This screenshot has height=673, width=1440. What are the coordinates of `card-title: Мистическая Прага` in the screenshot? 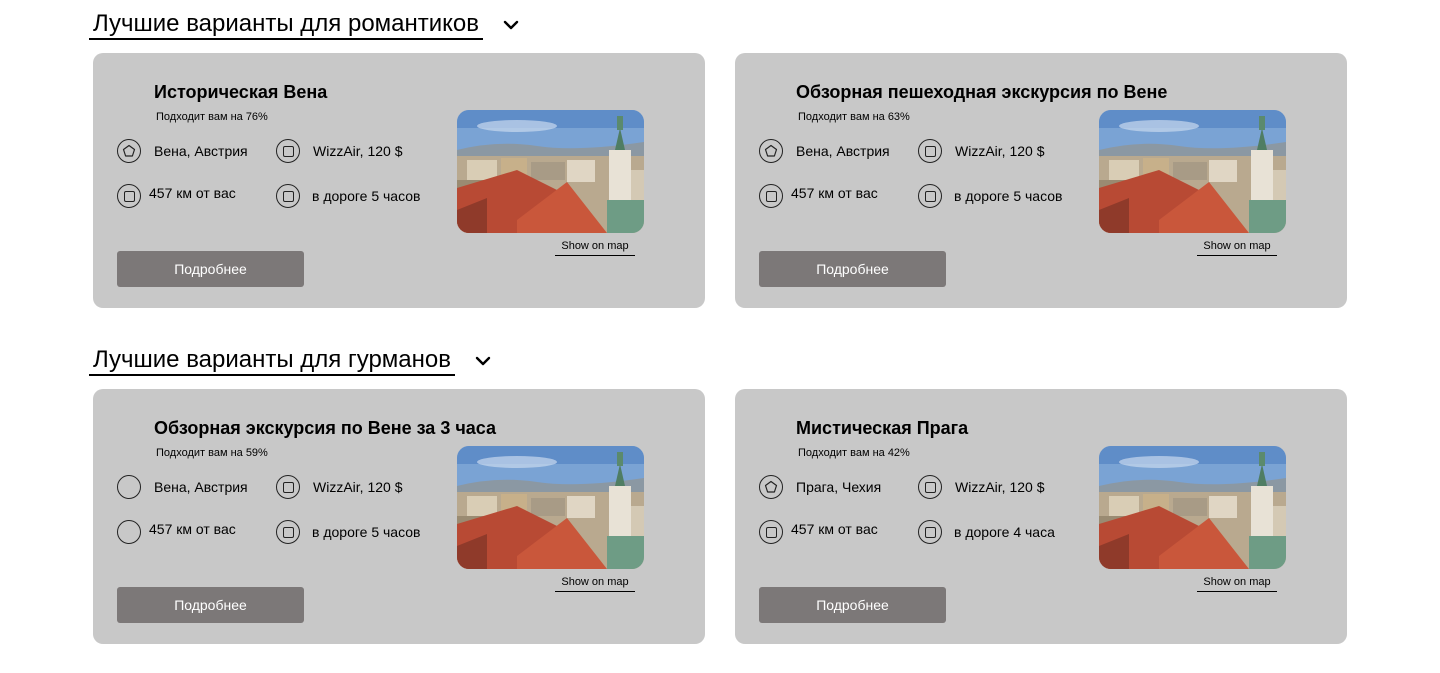 It's located at (882, 428).